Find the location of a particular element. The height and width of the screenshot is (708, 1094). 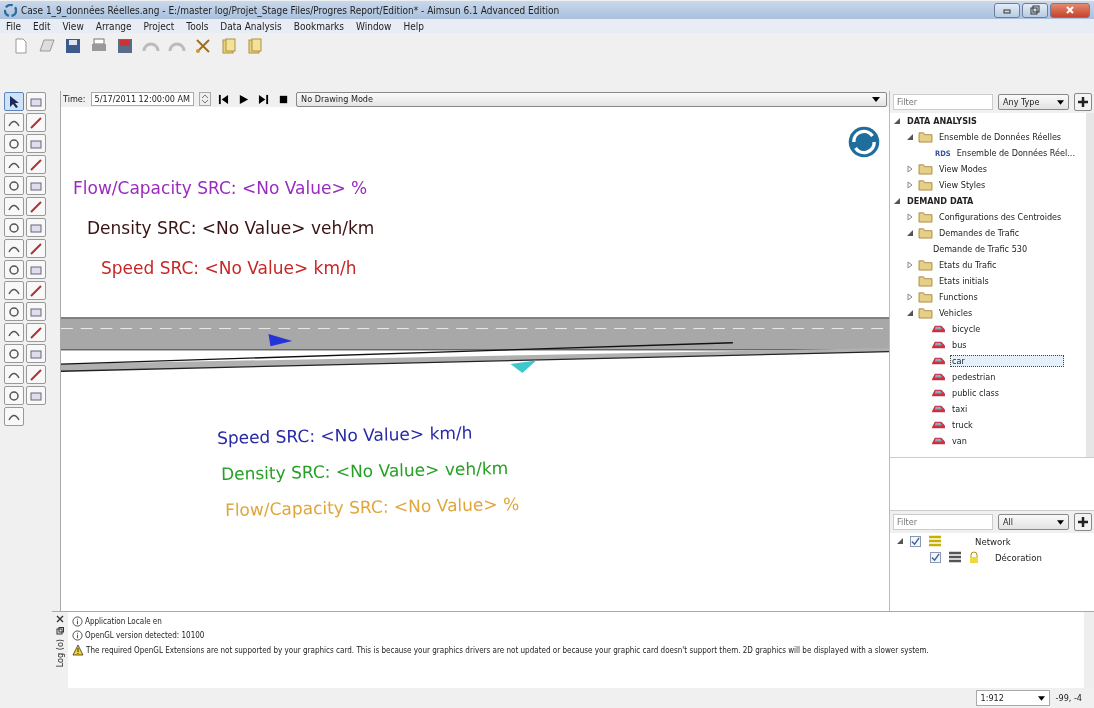

tree-item: Etats initials is located at coordinates (964, 281).